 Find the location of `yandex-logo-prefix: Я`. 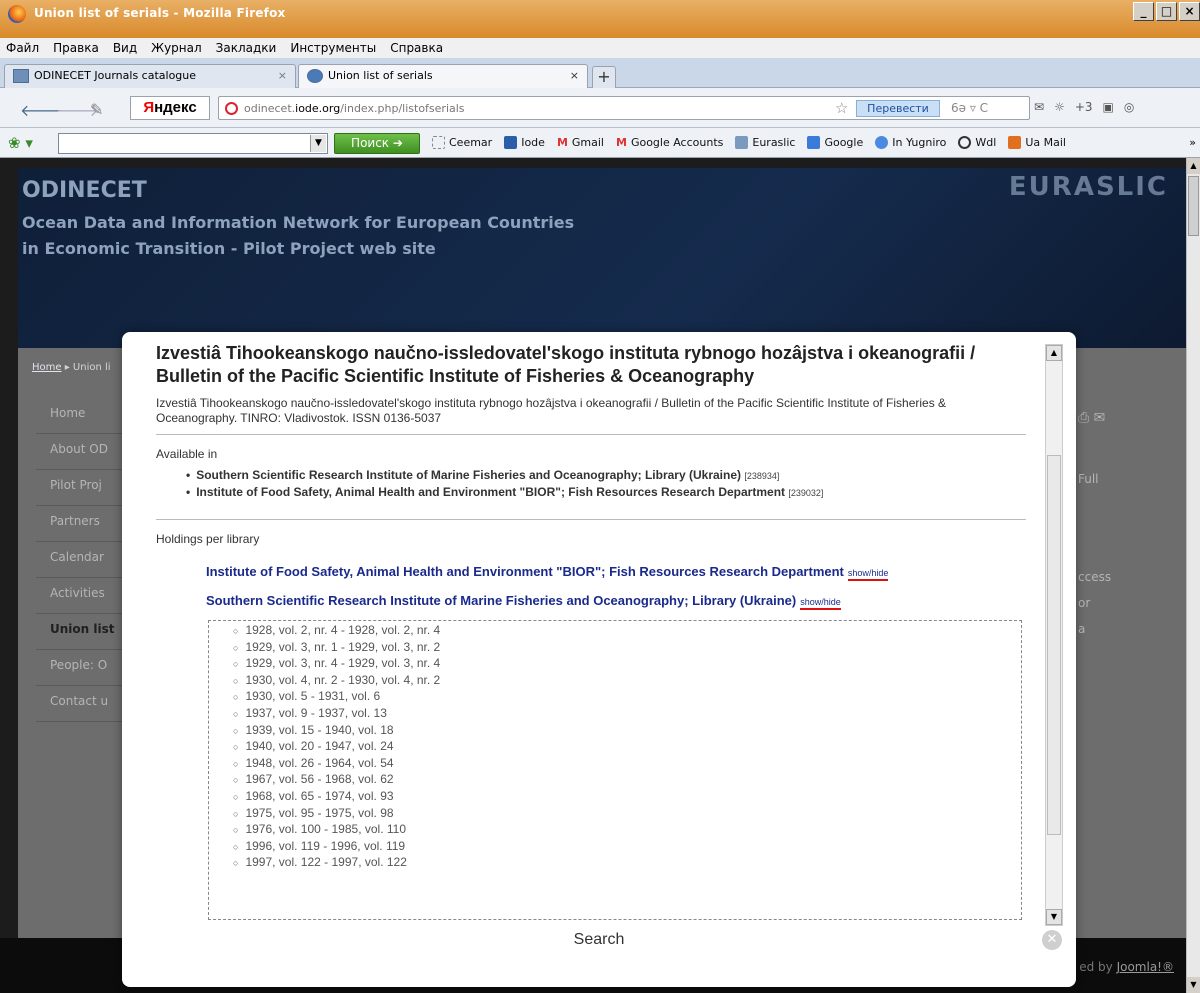

yandex-logo-prefix: Я is located at coordinates (149, 107).